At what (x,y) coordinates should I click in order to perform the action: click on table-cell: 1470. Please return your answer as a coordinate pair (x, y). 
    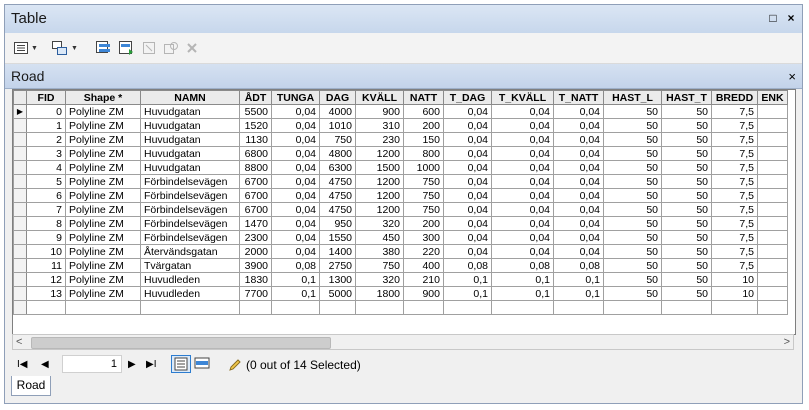
    Looking at the image, I should click on (255, 223).